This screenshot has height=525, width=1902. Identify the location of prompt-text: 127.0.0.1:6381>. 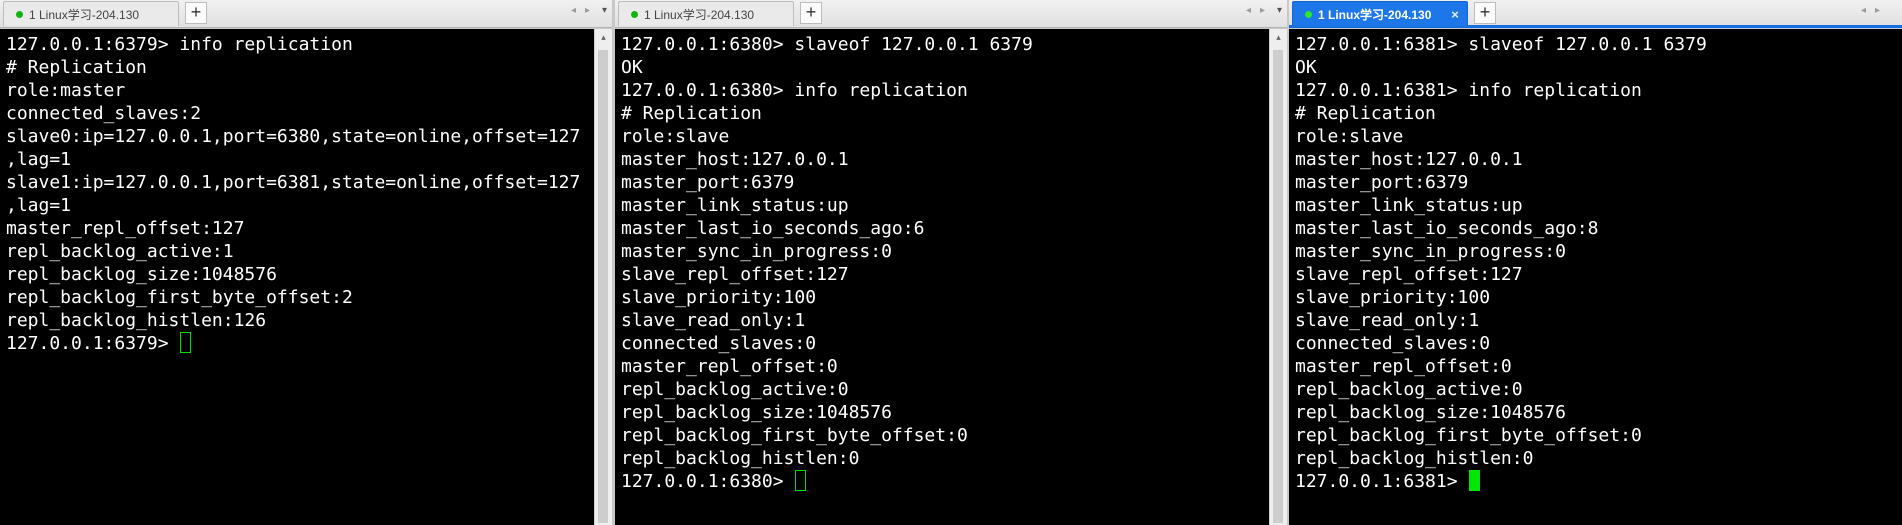
(1382, 481).